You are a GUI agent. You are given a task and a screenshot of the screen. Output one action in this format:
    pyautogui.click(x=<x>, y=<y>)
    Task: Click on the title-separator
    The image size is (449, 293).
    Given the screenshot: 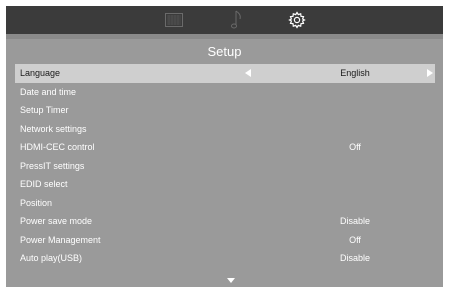 What is the action you would take?
    pyautogui.click(x=224, y=36)
    